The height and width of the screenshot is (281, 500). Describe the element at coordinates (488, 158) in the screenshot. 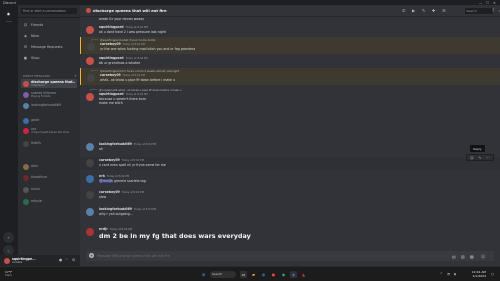

I see `more-options-icon: ⋯` at that location.